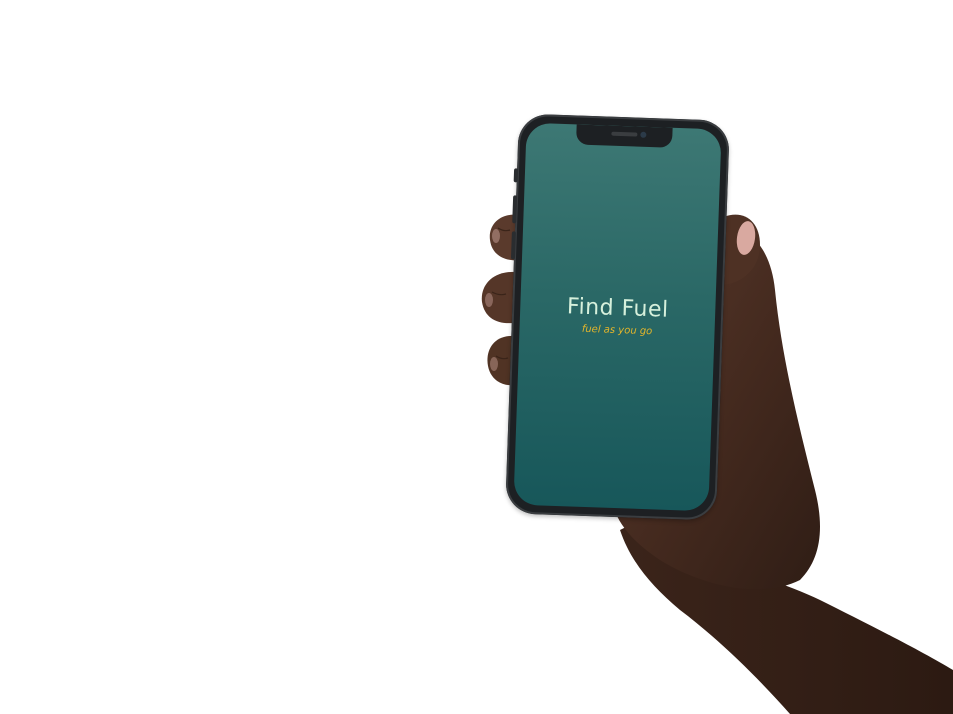 The width and height of the screenshot is (953, 714). Describe the element at coordinates (516, 175) in the screenshot. I see `mute-switch` at that location.